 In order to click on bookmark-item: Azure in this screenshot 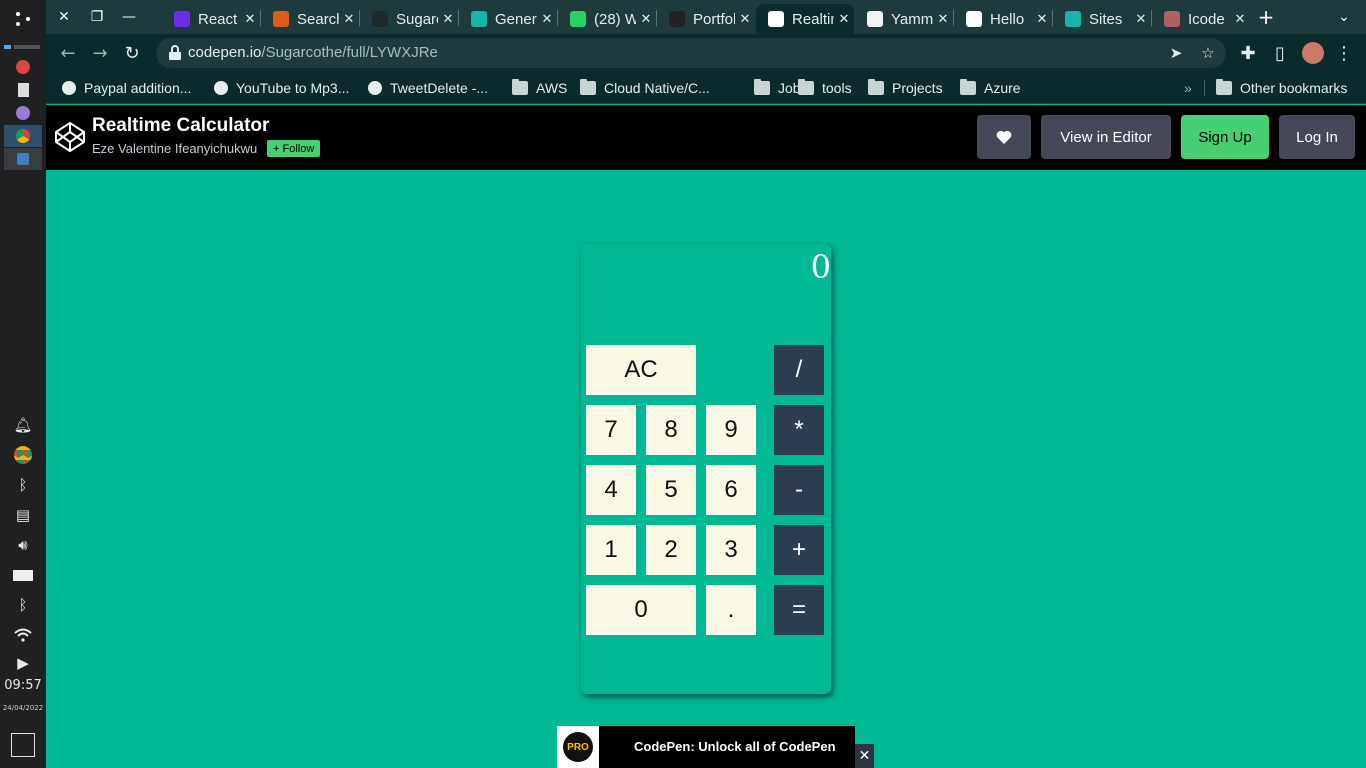, I will do `click(990, 88)`.